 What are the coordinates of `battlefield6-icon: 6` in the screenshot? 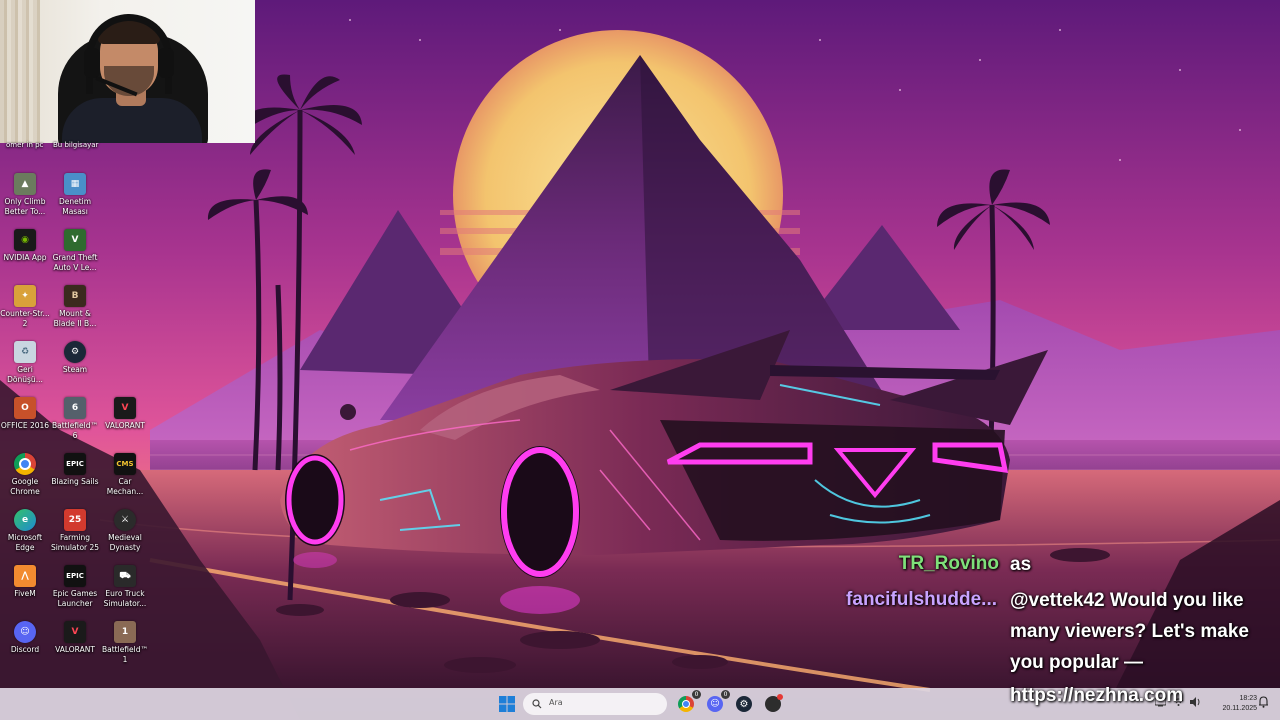 It's located at (75, 408).